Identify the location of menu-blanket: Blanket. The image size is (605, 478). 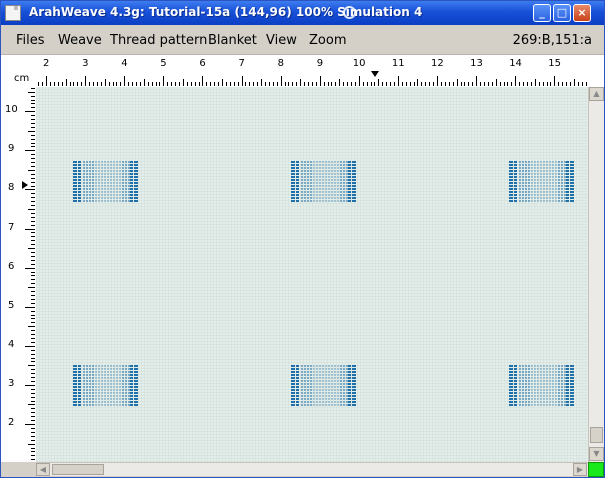
(232, 40).